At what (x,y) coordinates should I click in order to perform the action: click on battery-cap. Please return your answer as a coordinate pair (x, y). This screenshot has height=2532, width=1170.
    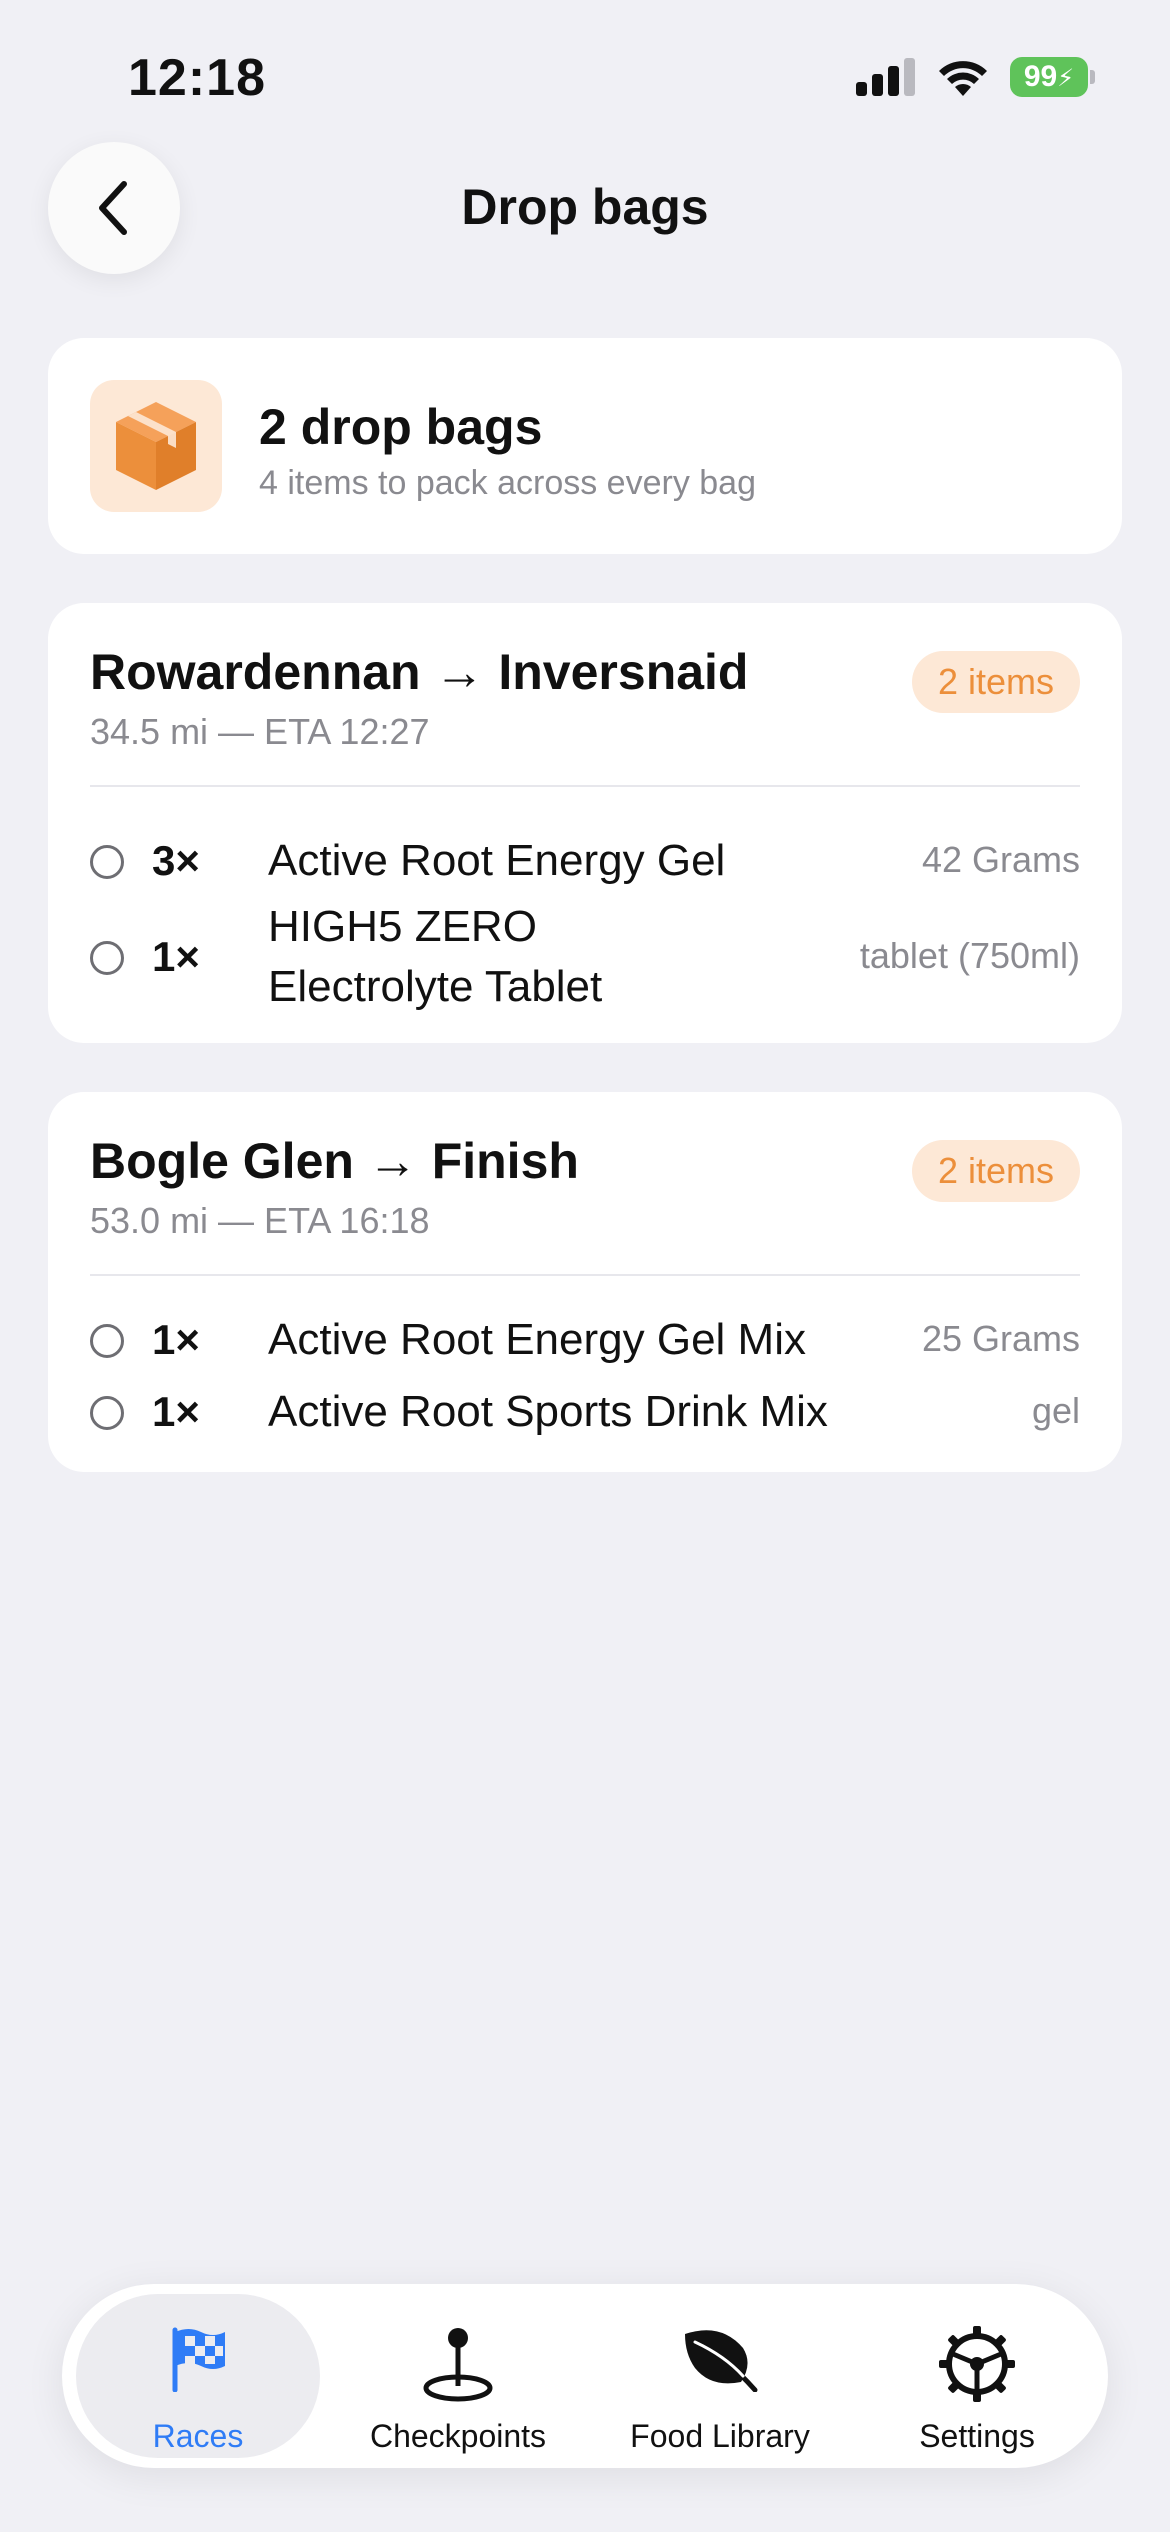
    Looking at the image, I should click on (1092, 77).